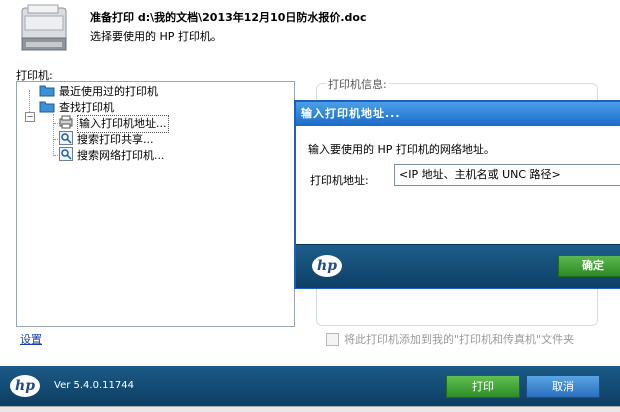 The width and height of the screenshot is (620, 412). Describe the element at coordinates (30, 117) in the screenshot. I see `collapse-icon: −` at that location.